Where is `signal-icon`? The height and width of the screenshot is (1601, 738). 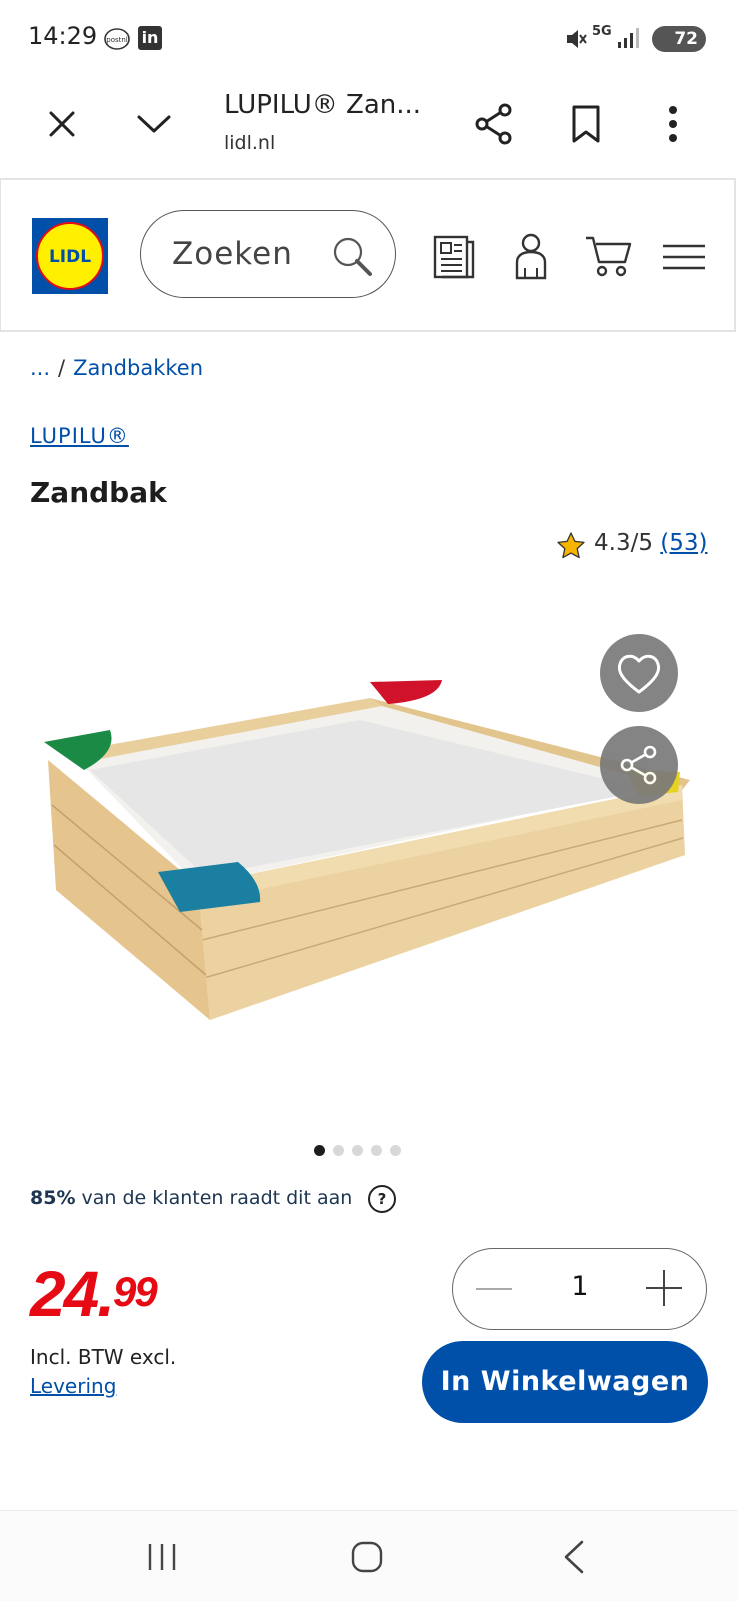
signal-icon is located at coordinates (628, 38).